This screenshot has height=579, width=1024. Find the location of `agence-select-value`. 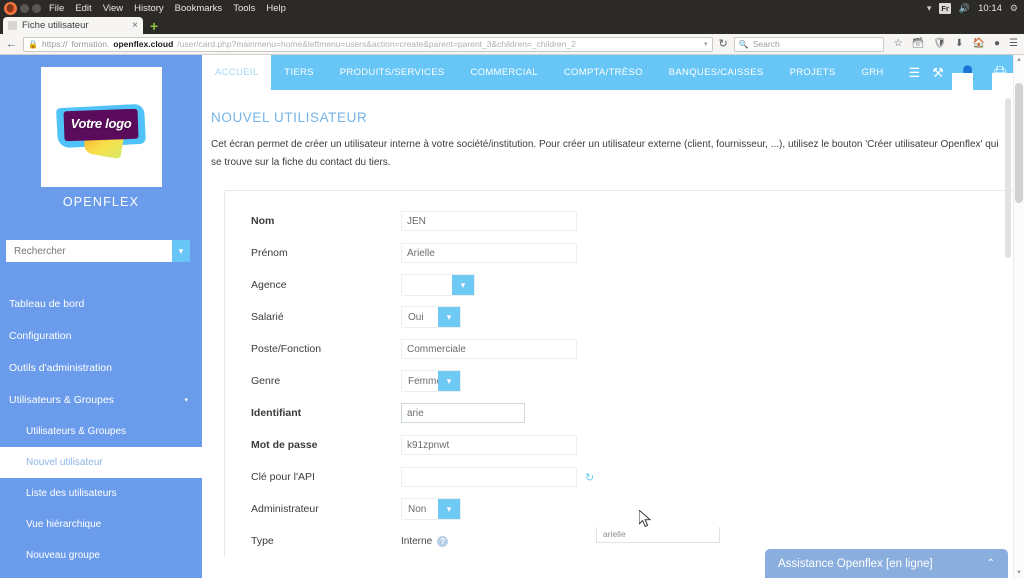

agence-select-value is located at coordinates (427, 285).